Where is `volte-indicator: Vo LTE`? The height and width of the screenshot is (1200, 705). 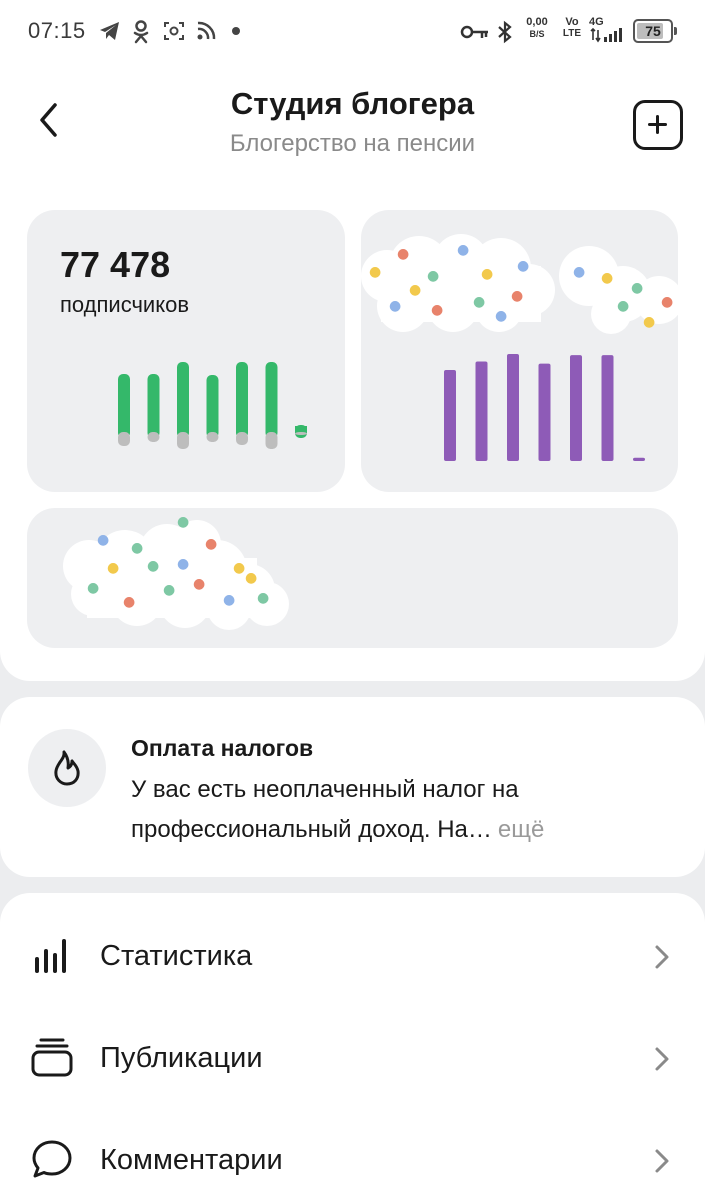
volte-indicator: Vo LTE is located at coordinates (572, 28).